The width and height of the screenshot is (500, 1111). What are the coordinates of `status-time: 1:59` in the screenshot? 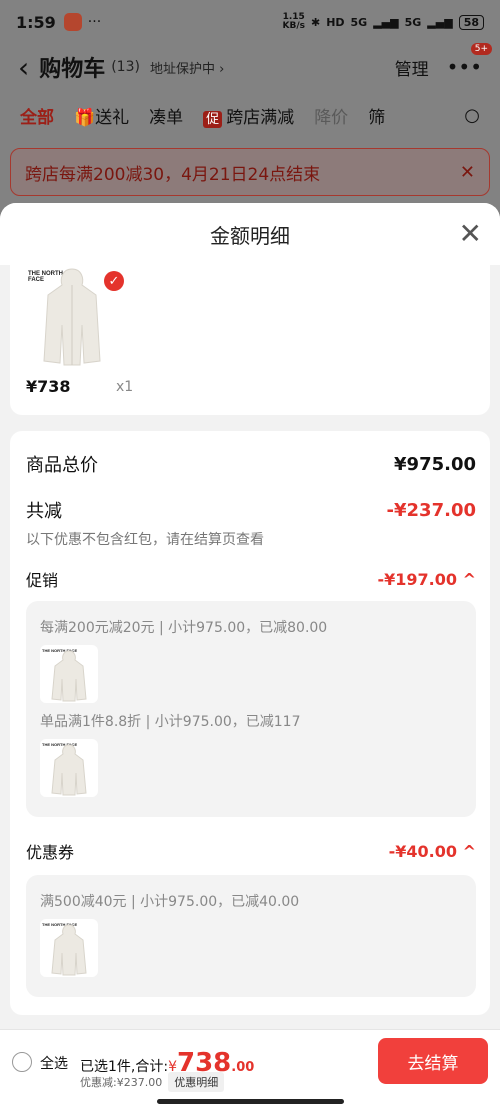 It's located at (36, 22).